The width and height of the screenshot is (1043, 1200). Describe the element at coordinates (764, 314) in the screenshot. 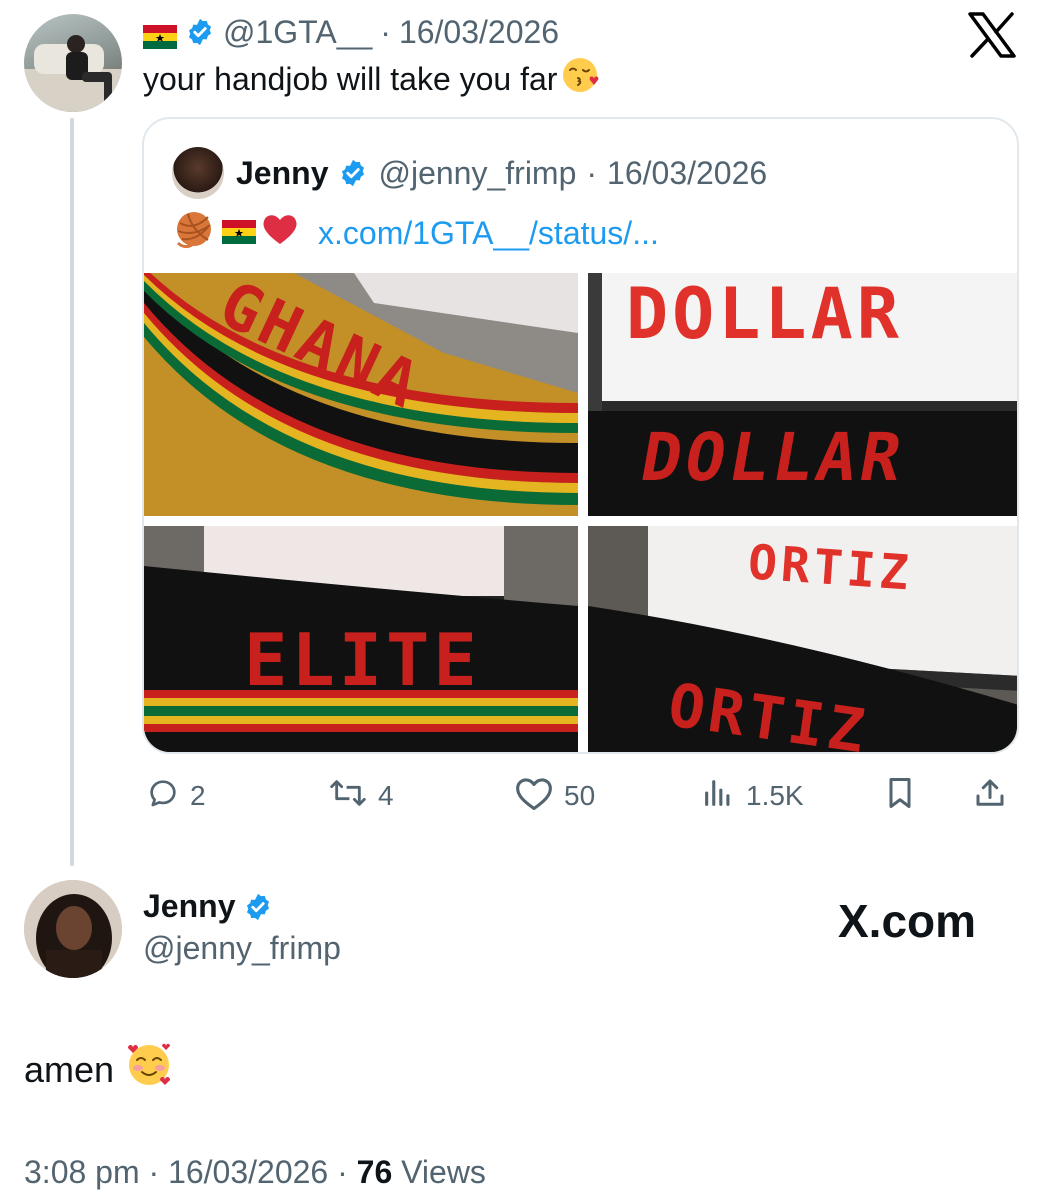

I see `photo-dollar-screen-text: DOLLAR` at that location.